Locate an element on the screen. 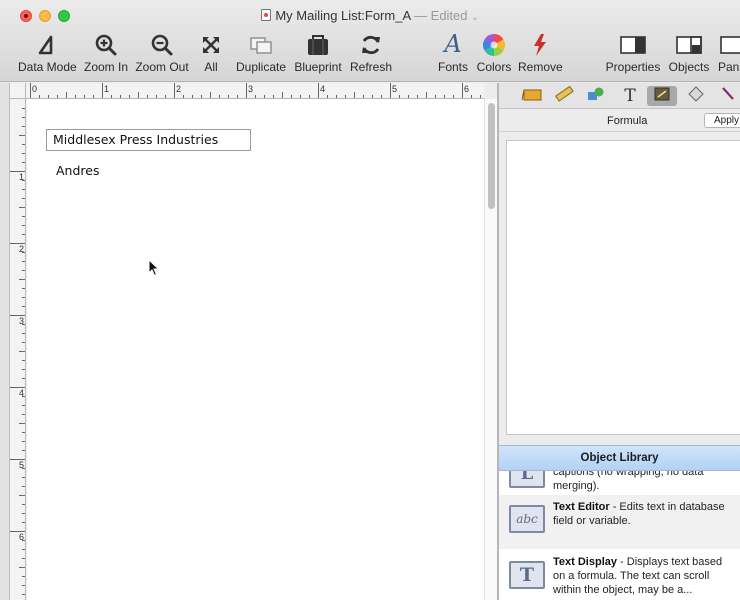 This screenshot has height=600, width=740. scrollbar-thumb is located at coordinates (491, 156).